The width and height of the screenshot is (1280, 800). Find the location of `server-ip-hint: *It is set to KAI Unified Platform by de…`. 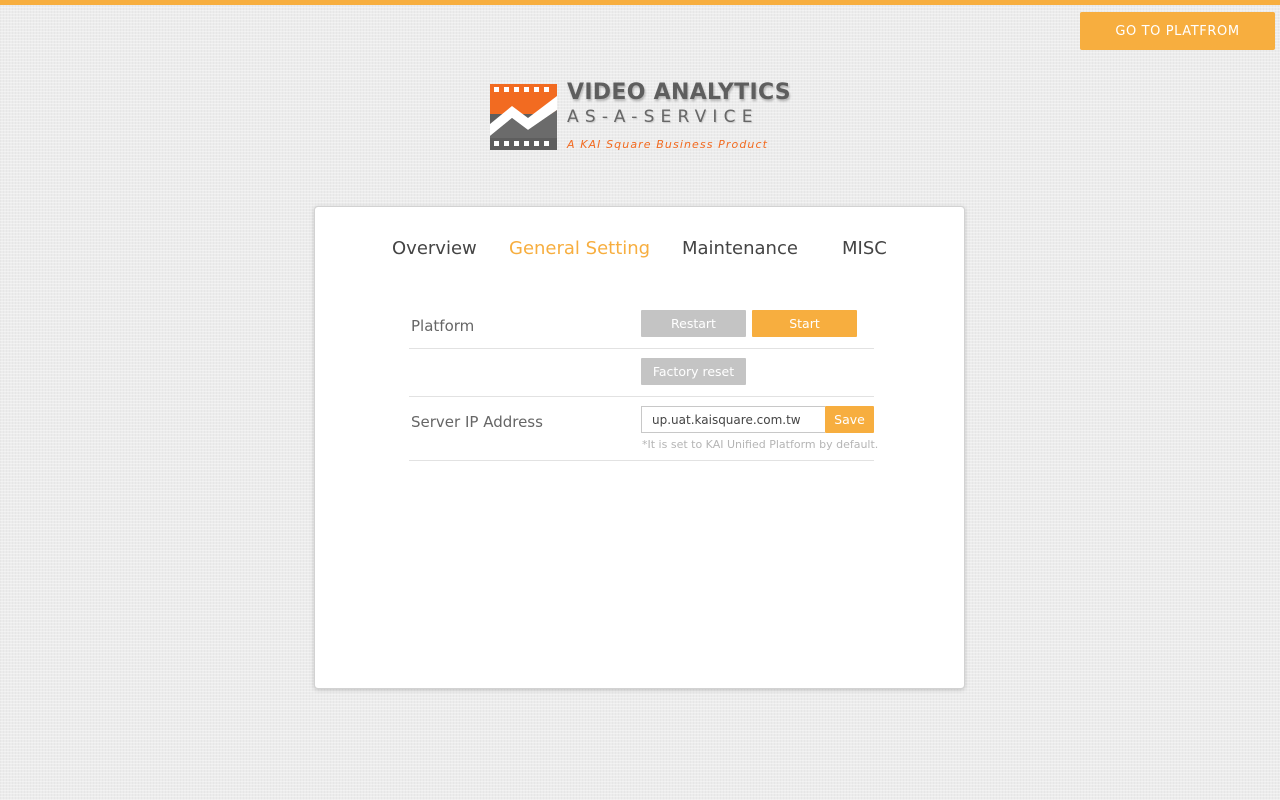

server-ip-hint: *It is set to KAI Unified Platform by de… is located at coordinates (760, 444).